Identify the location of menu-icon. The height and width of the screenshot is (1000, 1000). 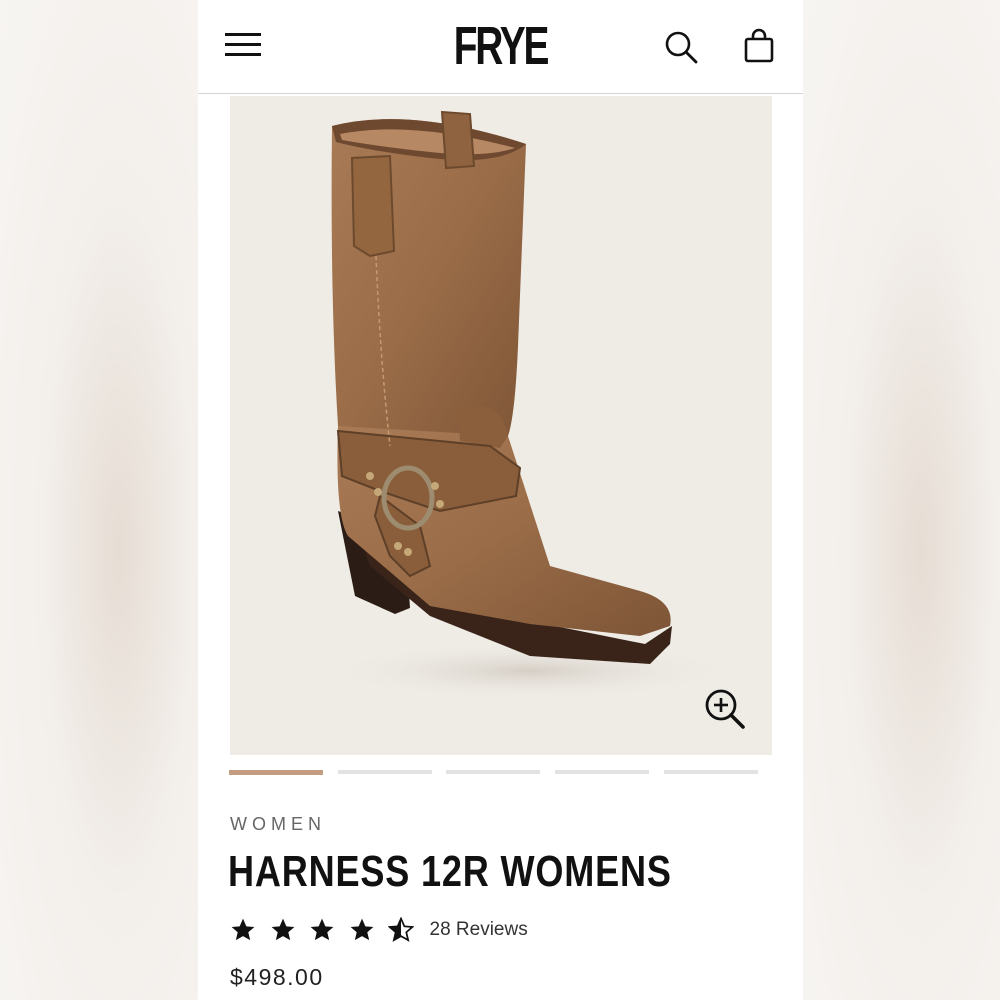
(243, 45).